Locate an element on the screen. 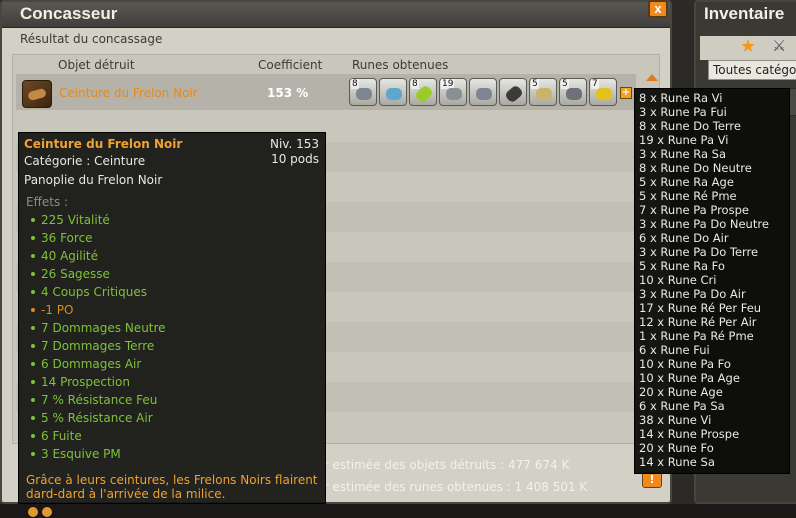 The image size is (796, 518). rune-line: 14 x Rune Sa is located at coordinates (677, 462).